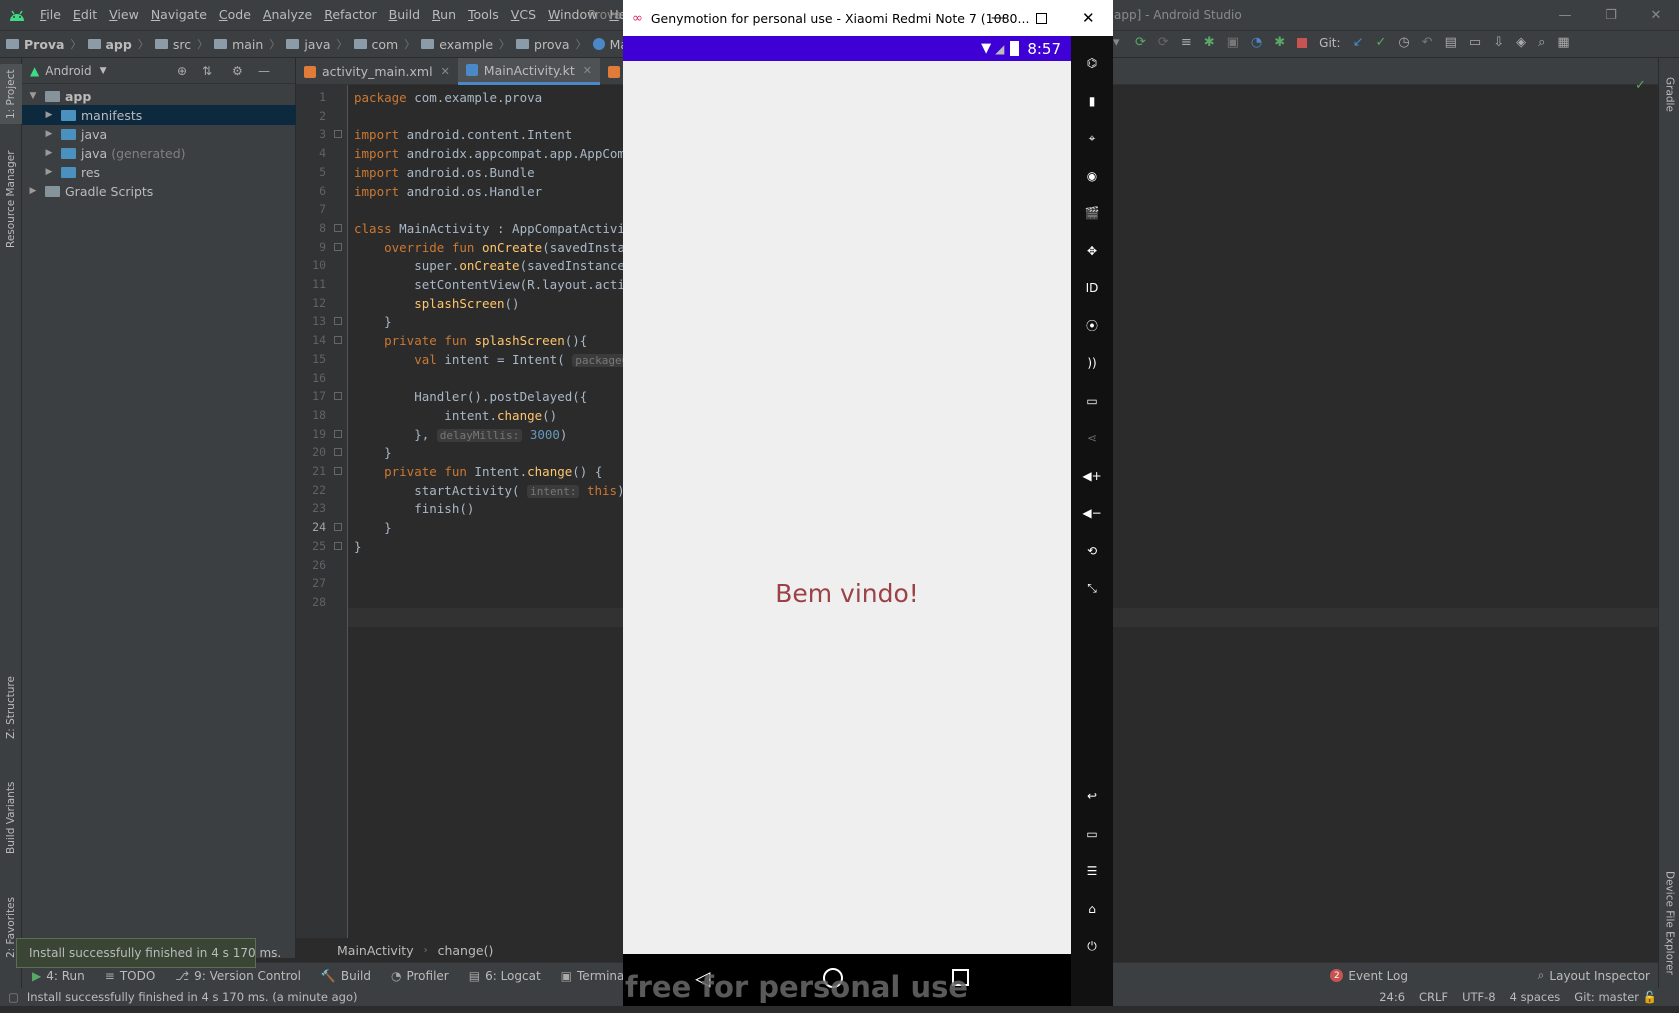 The width and height of the screenshot is (1679, 1013). I want to click on breadcrumb-item: prova 〉, so click(554, 44).